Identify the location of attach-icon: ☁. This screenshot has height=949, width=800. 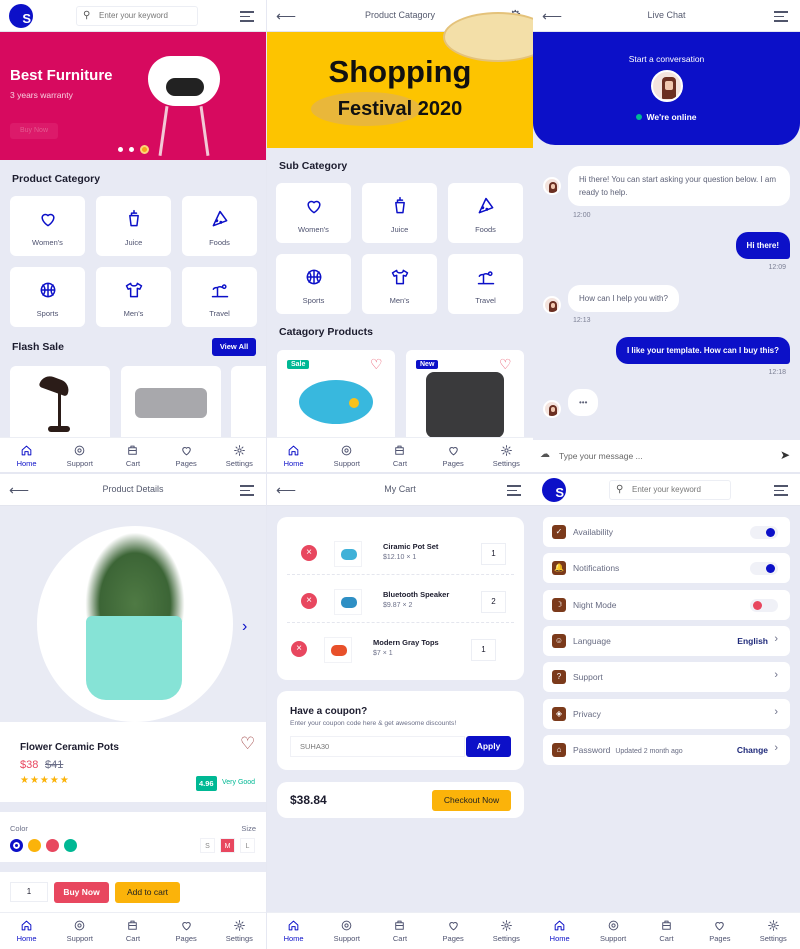
(545, 454).